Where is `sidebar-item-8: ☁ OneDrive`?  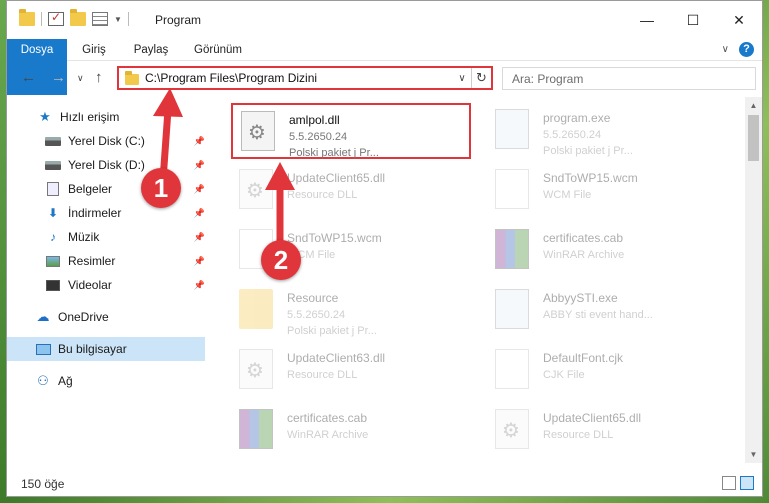 sidebar-item-8: ☁ OneDrive is located at coordinates (106, 317).